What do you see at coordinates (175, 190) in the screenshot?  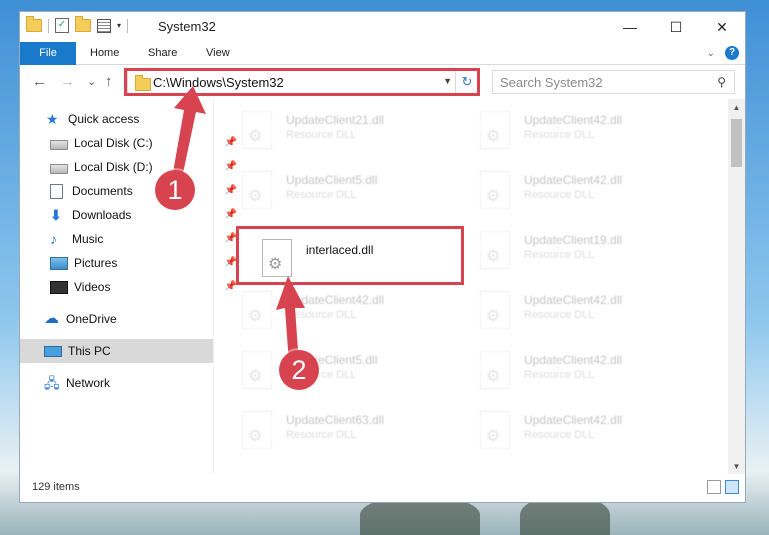 I see `step-1-badge: 1` at bounding box center [175, 190].